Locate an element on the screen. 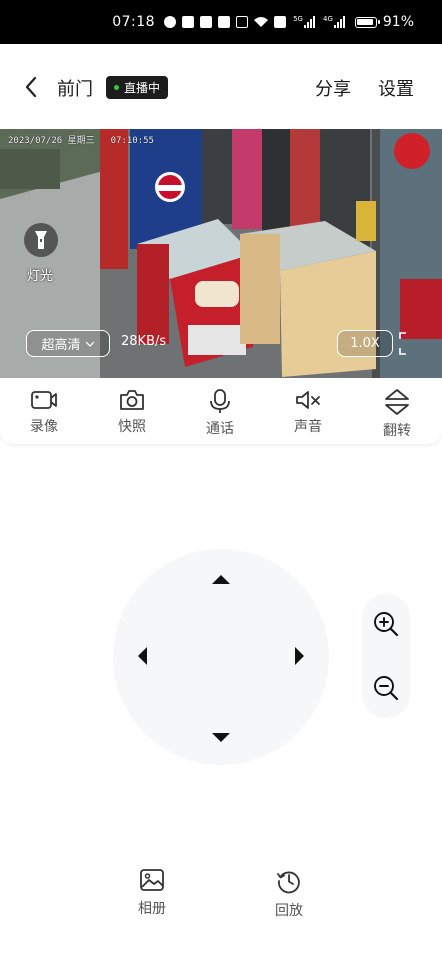  talk-button: 通话 is located at coordinates (220, 413).